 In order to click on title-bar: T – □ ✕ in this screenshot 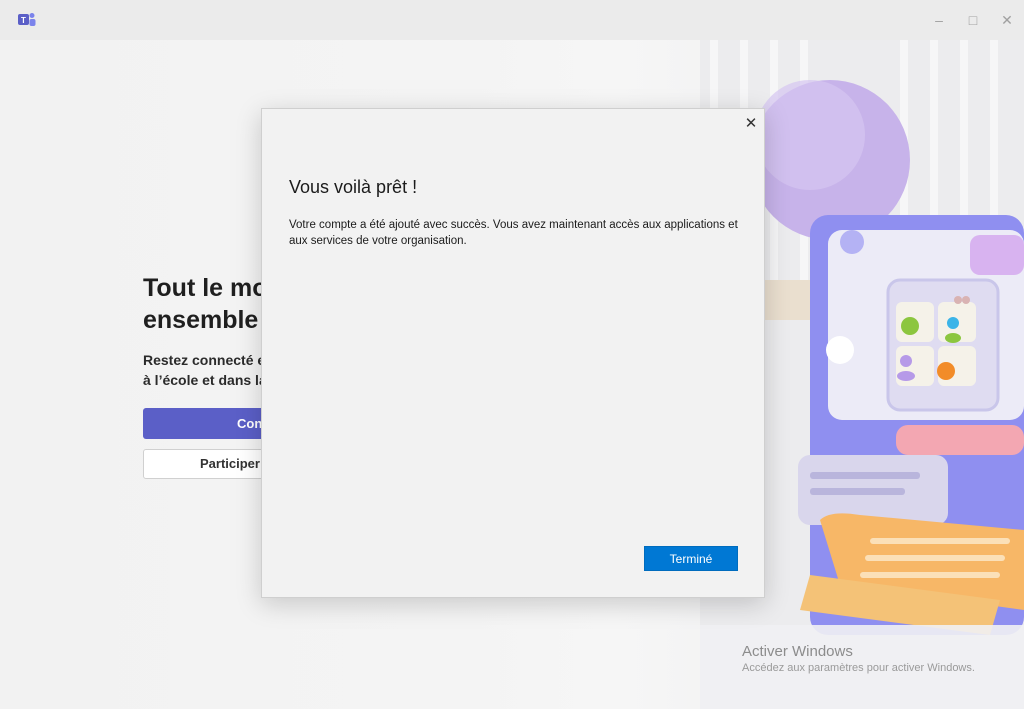, I will do `click(512, 20)`.